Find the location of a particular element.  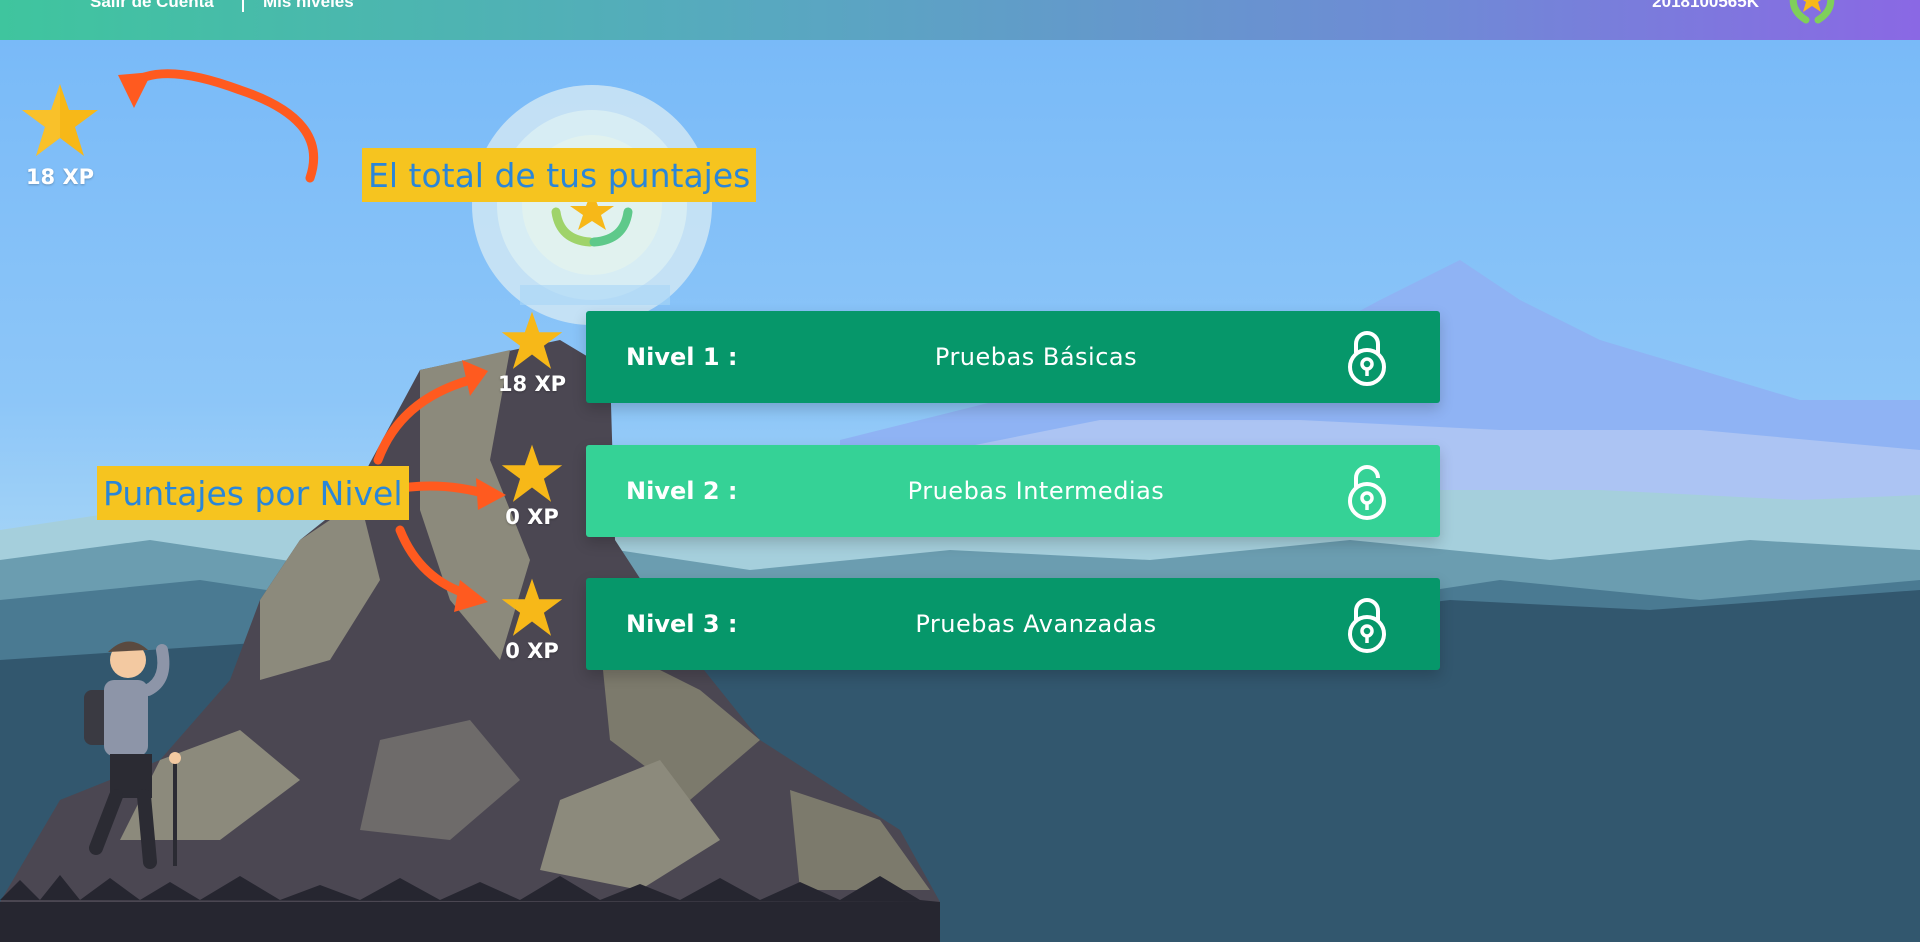

user-id: 2018100565K is located at coordinates (1705, 5).